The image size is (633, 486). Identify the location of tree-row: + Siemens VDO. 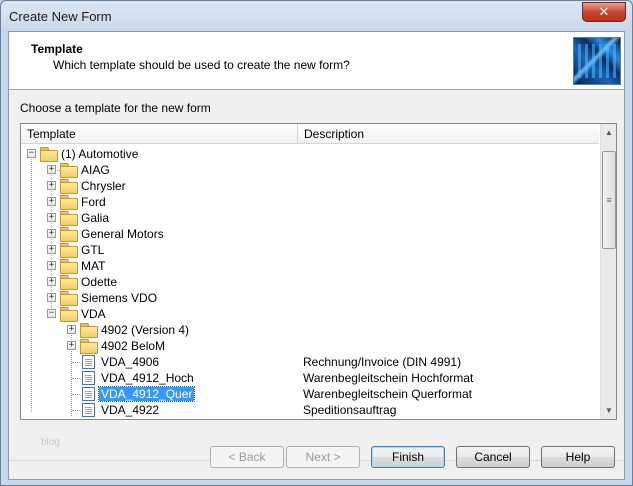
(310, 298).